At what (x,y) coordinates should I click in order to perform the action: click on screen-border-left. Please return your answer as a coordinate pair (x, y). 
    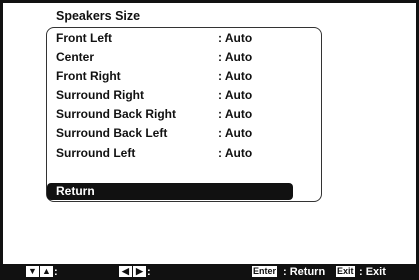
    Looking at the image, I should click on (1, 132).